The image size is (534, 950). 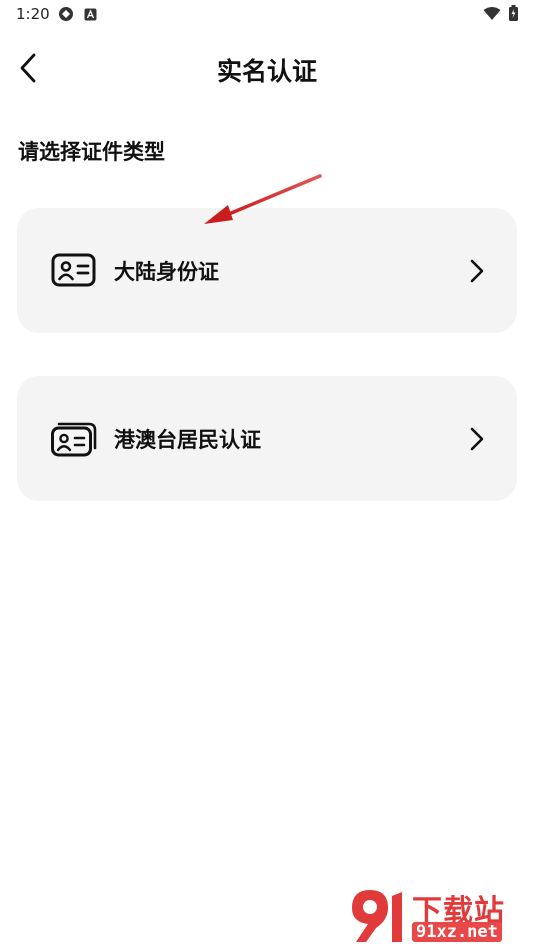 What do you see at coordinates (377, 916) in the screenshot?
I see `91-logo-icon` at bounding box center [377, 916].